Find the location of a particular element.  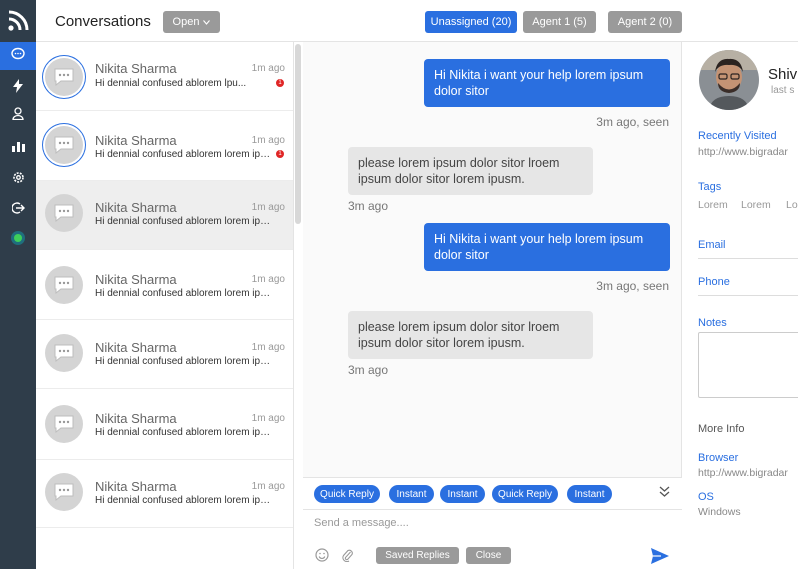

phone-field is located at coordinates (748, 295).